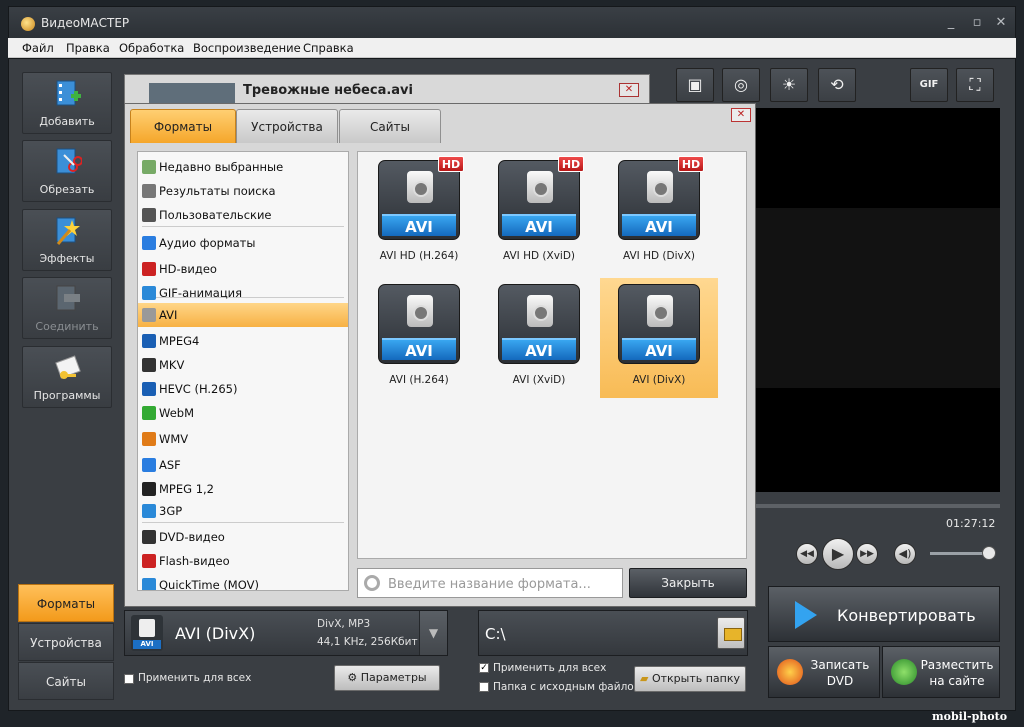 This screenshot has height=727, width=1024. What do you see at coordinates (741, 85) in the screenshot?
I see `stabilize-tool-button: ◎` at bounding box center [741, 85].